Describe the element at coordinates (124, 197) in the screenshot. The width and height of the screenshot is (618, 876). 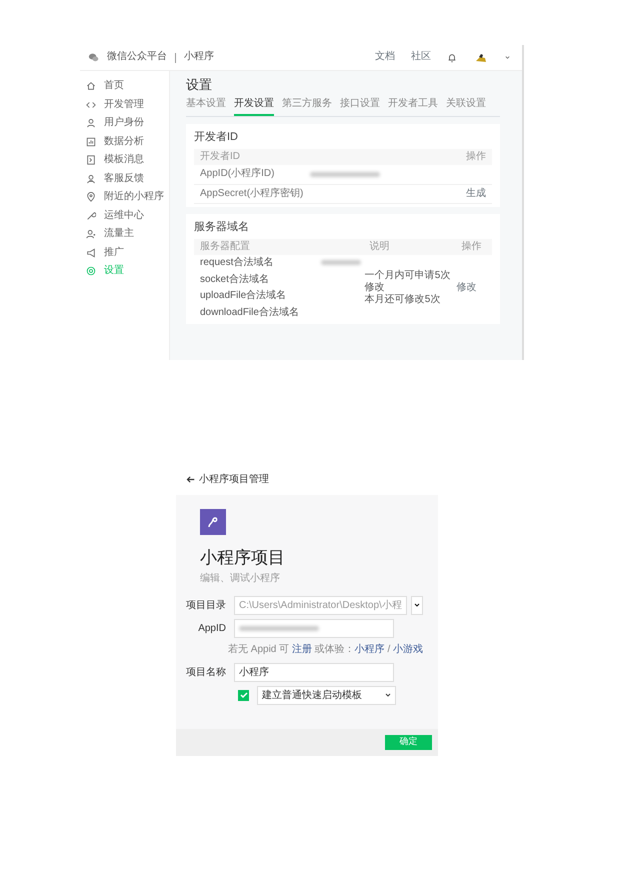
I see `sidebar-item: 附近的小程序` at that location.